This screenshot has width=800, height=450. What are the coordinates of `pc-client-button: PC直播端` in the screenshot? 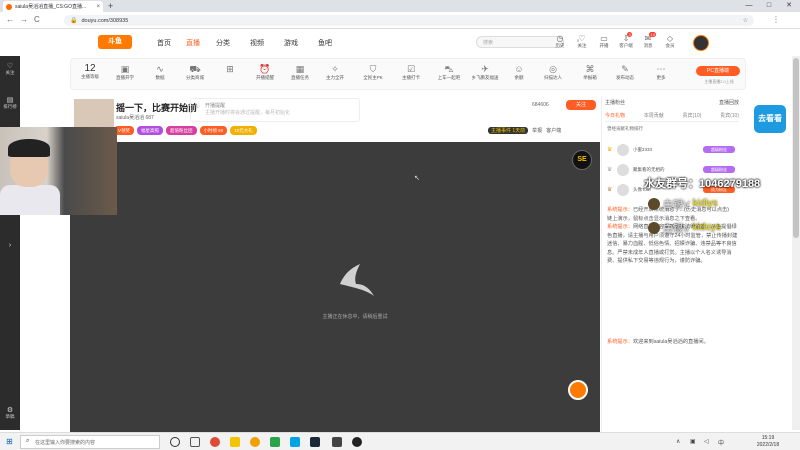 It's located at (718, 71).